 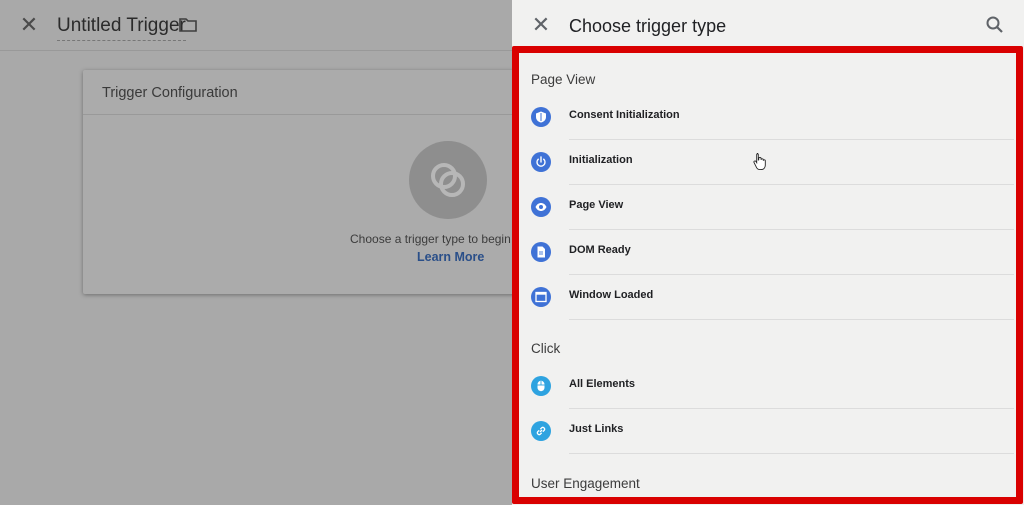 I want to click on mouse-icon, so click(x=541, y=386).